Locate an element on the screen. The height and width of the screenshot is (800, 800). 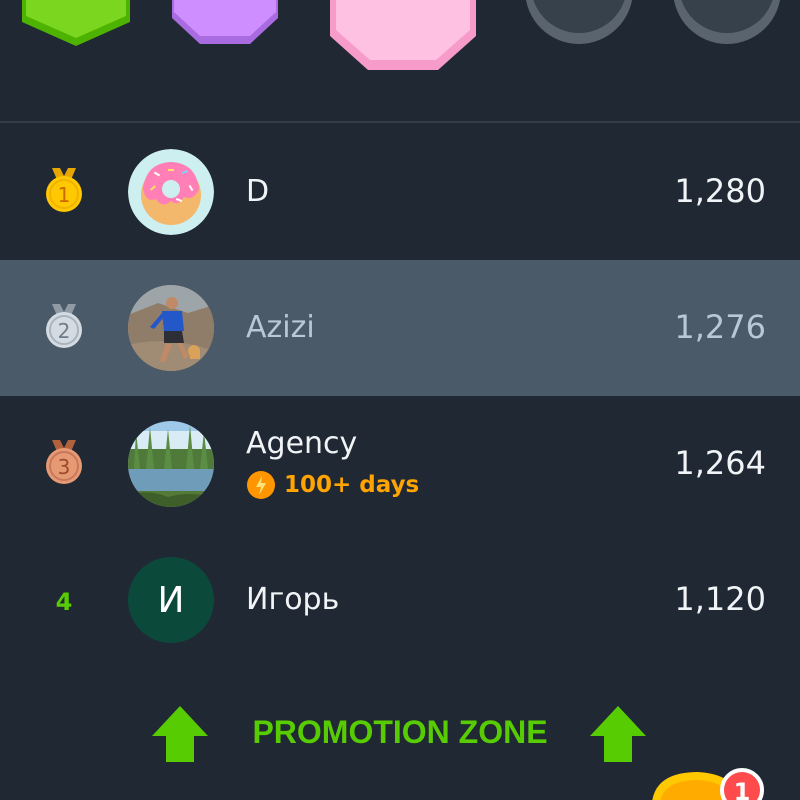
player-name: Azizi is located at coordinates (280, 327).